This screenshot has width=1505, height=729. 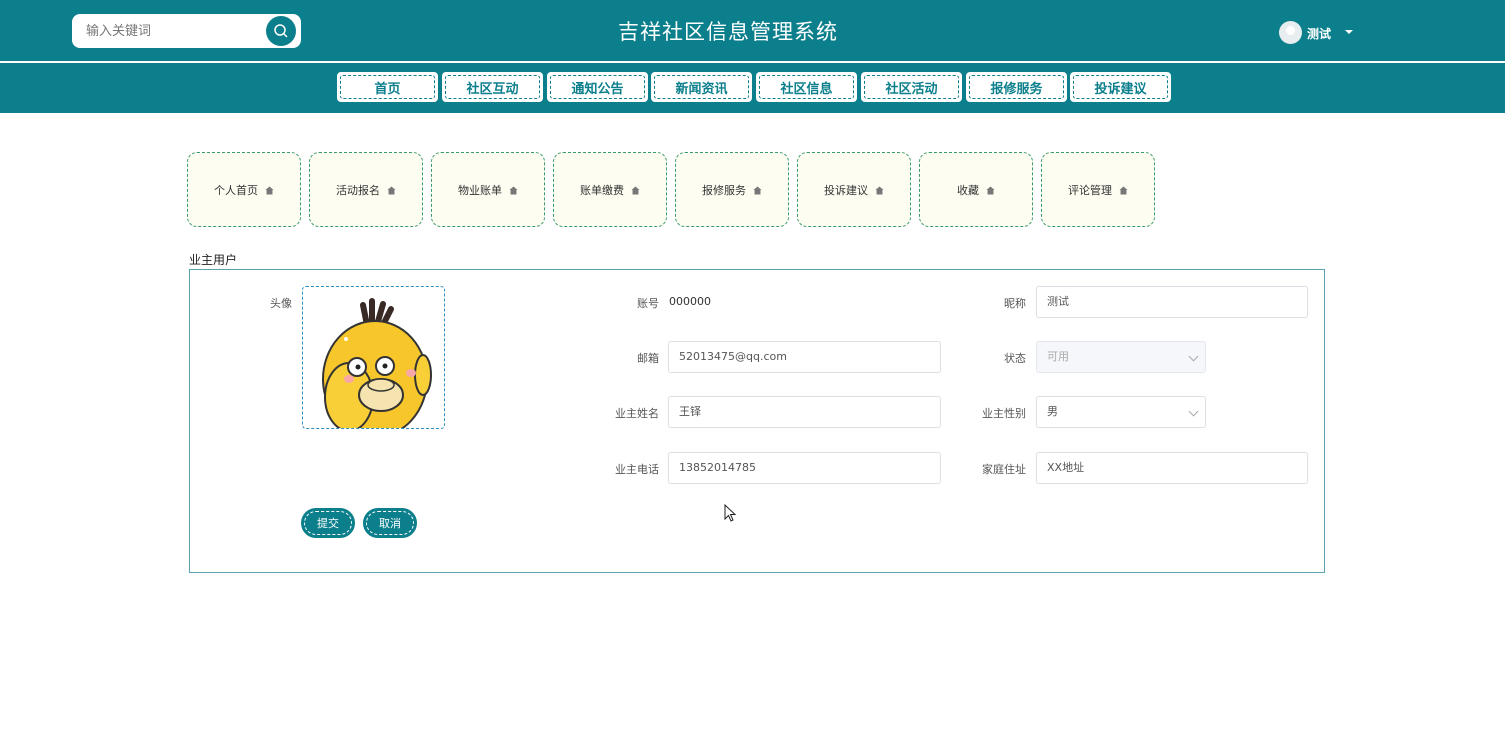 What do you see at coordinates (730, 513) in the screenshot?
I see `mouse-cursor-icon` at bounding box center [730, 513].